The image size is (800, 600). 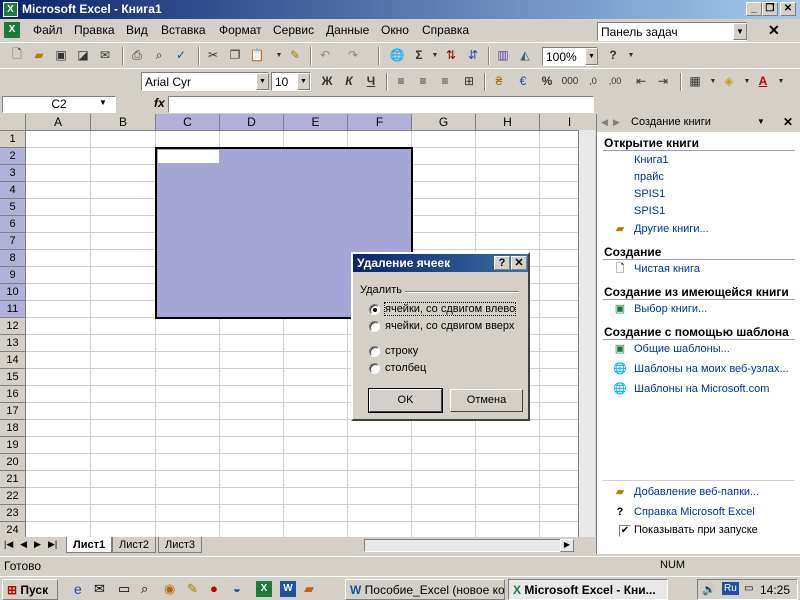 What do you see at coordinates (61, 55) in the screenshot?
I see `save-icon: ▣` at bounding box center [61, 55].